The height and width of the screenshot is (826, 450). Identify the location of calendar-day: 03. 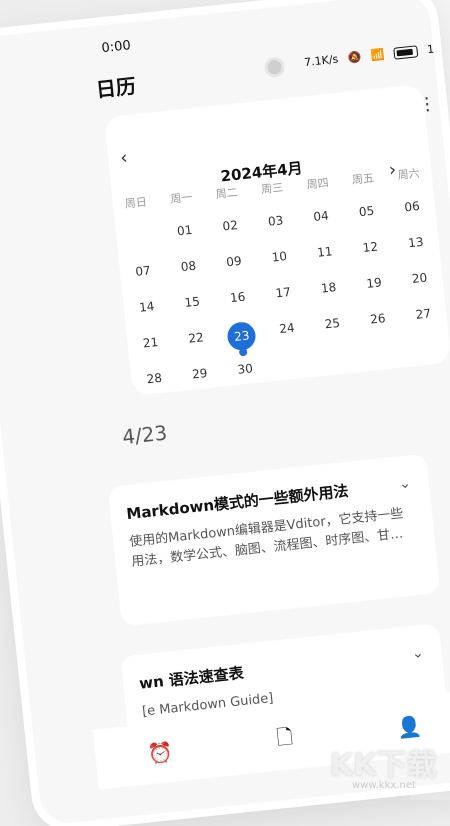
(276, 221).